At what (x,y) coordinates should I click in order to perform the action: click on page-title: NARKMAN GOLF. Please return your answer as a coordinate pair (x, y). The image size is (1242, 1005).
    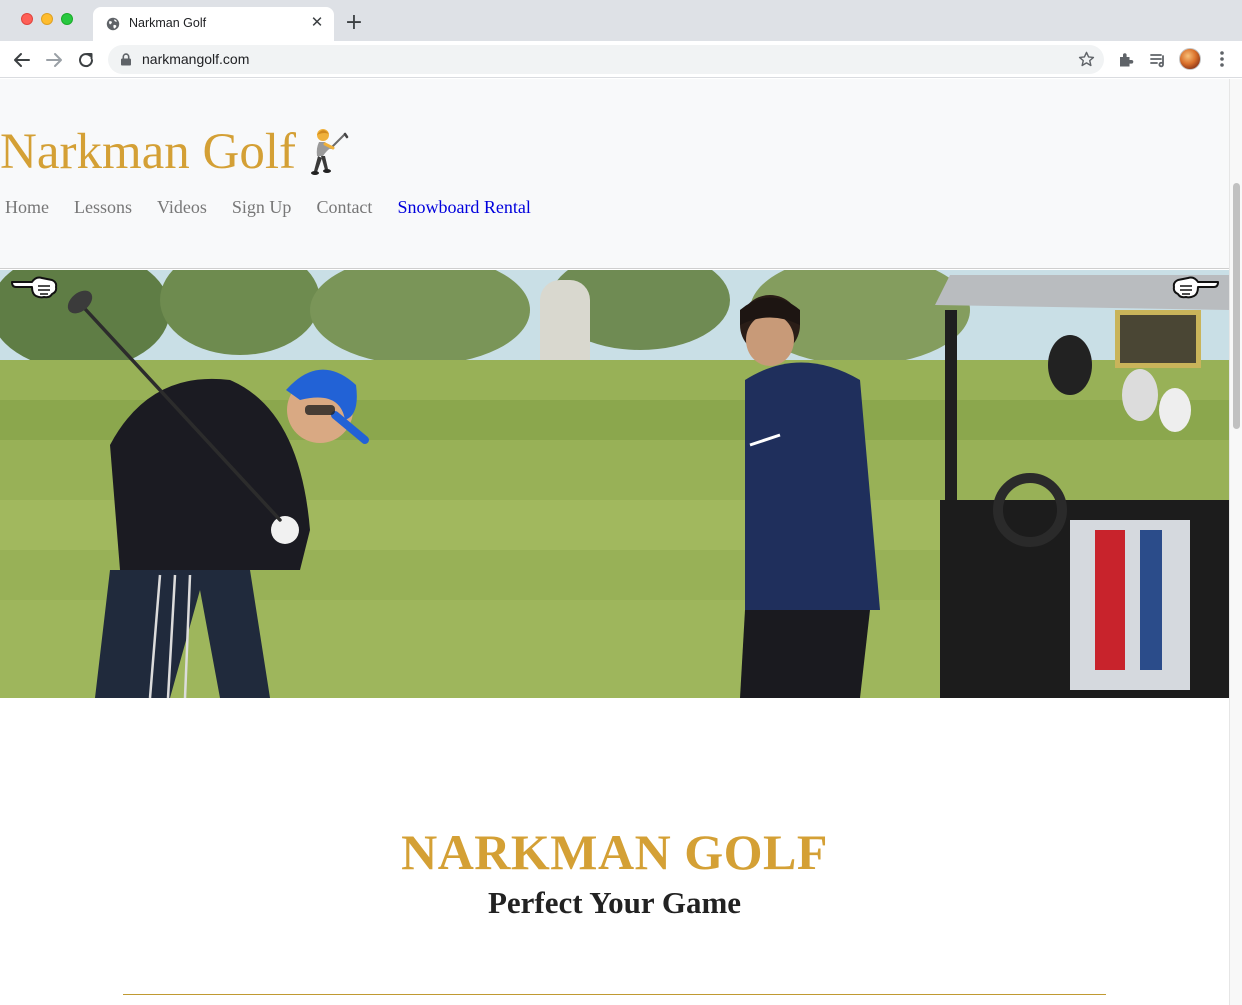
    Looking at the image, I should click on (614, 852).